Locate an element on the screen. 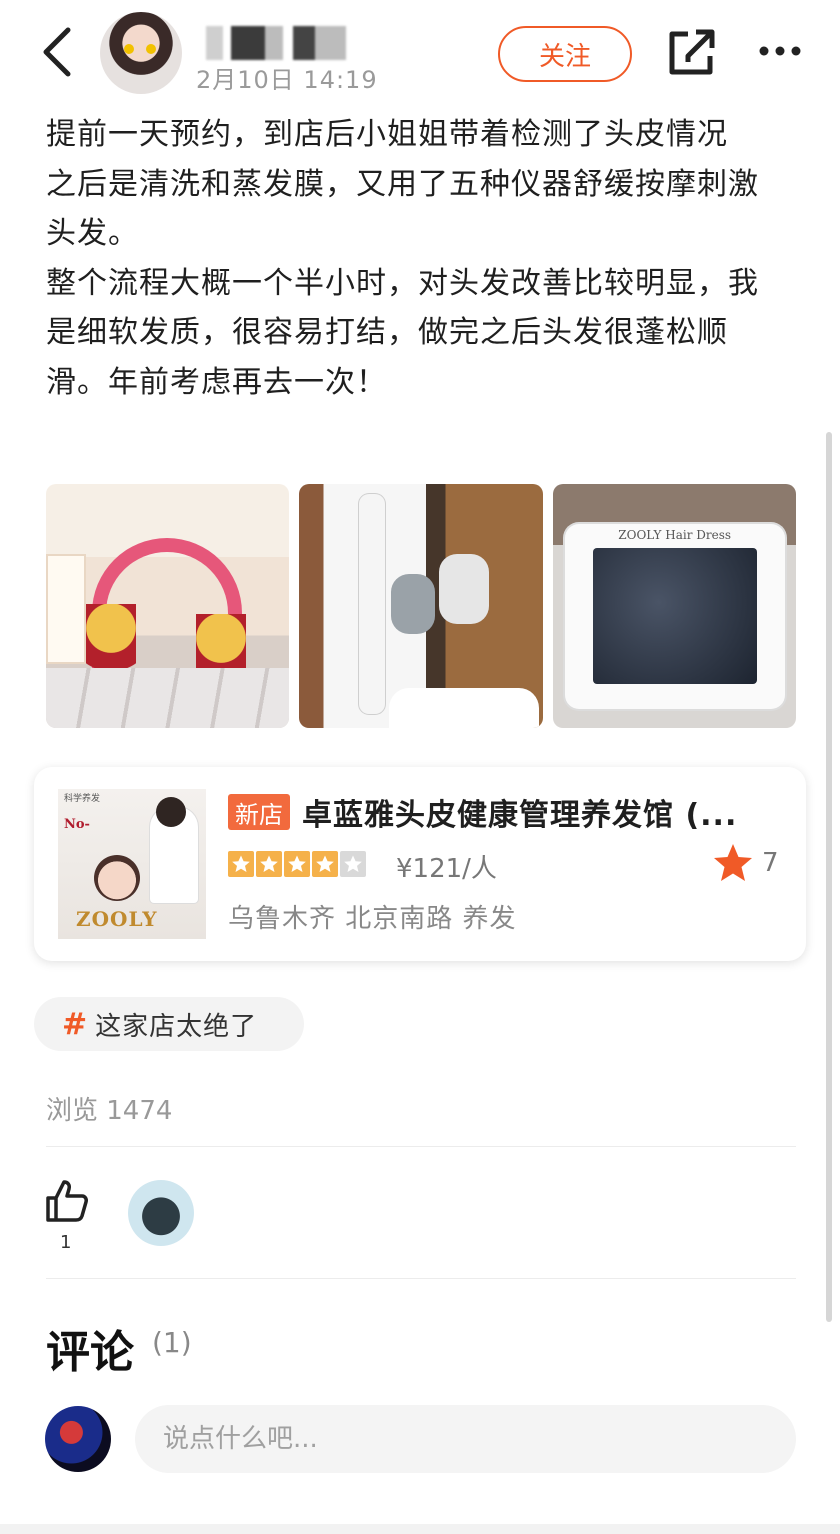 The image size is (840, 1534). post-paragraph: 之后是清洗和蒸发膜，又用了五种仪器舒缓按摩刺激头发。 is located at coordinates (402, 209).